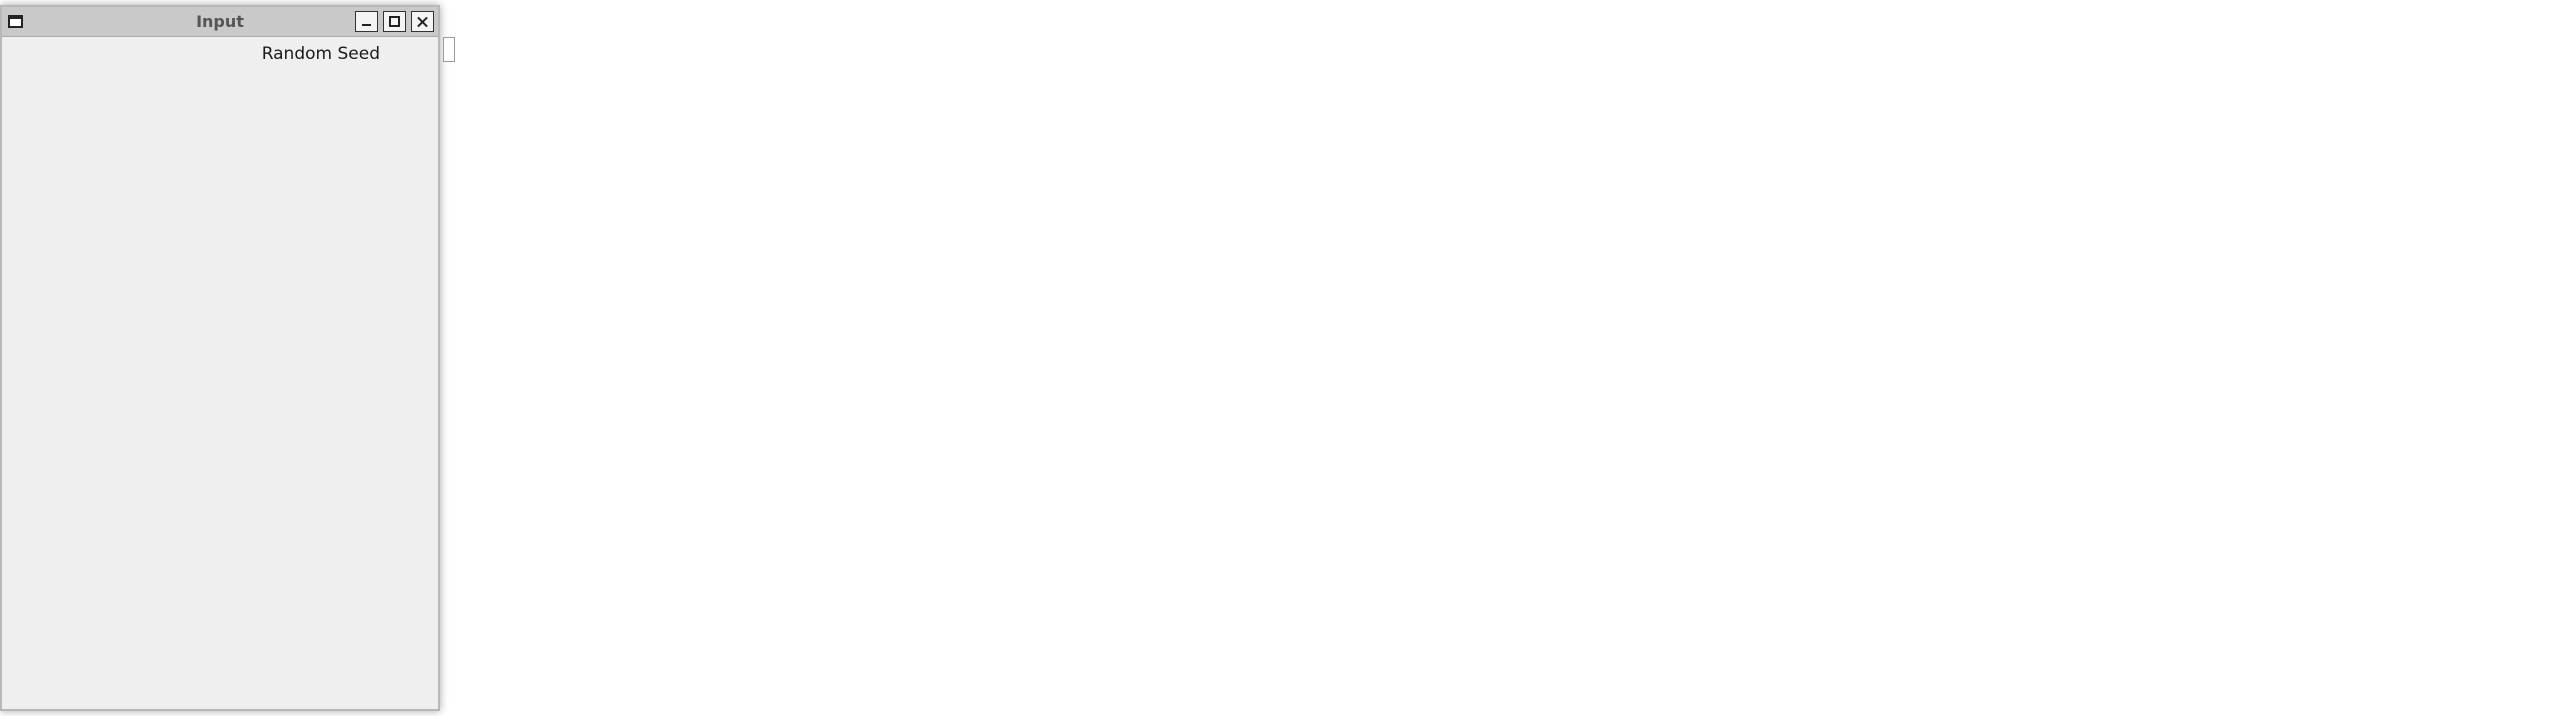 The width and height of the screenshot is (2565, 716). I want to click on random-seed-label: Random Seed, so click(320, 54).